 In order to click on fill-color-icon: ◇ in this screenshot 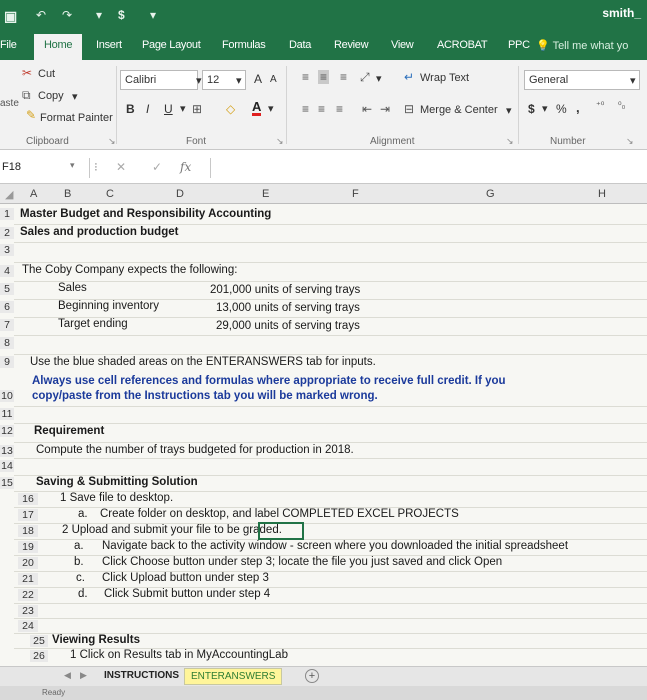, I will do `click(230, 109)`.